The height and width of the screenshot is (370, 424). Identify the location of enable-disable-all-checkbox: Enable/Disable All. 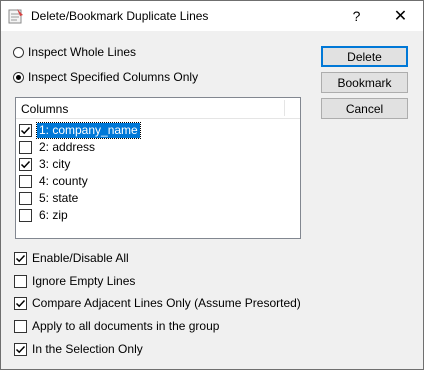
(71, 258).